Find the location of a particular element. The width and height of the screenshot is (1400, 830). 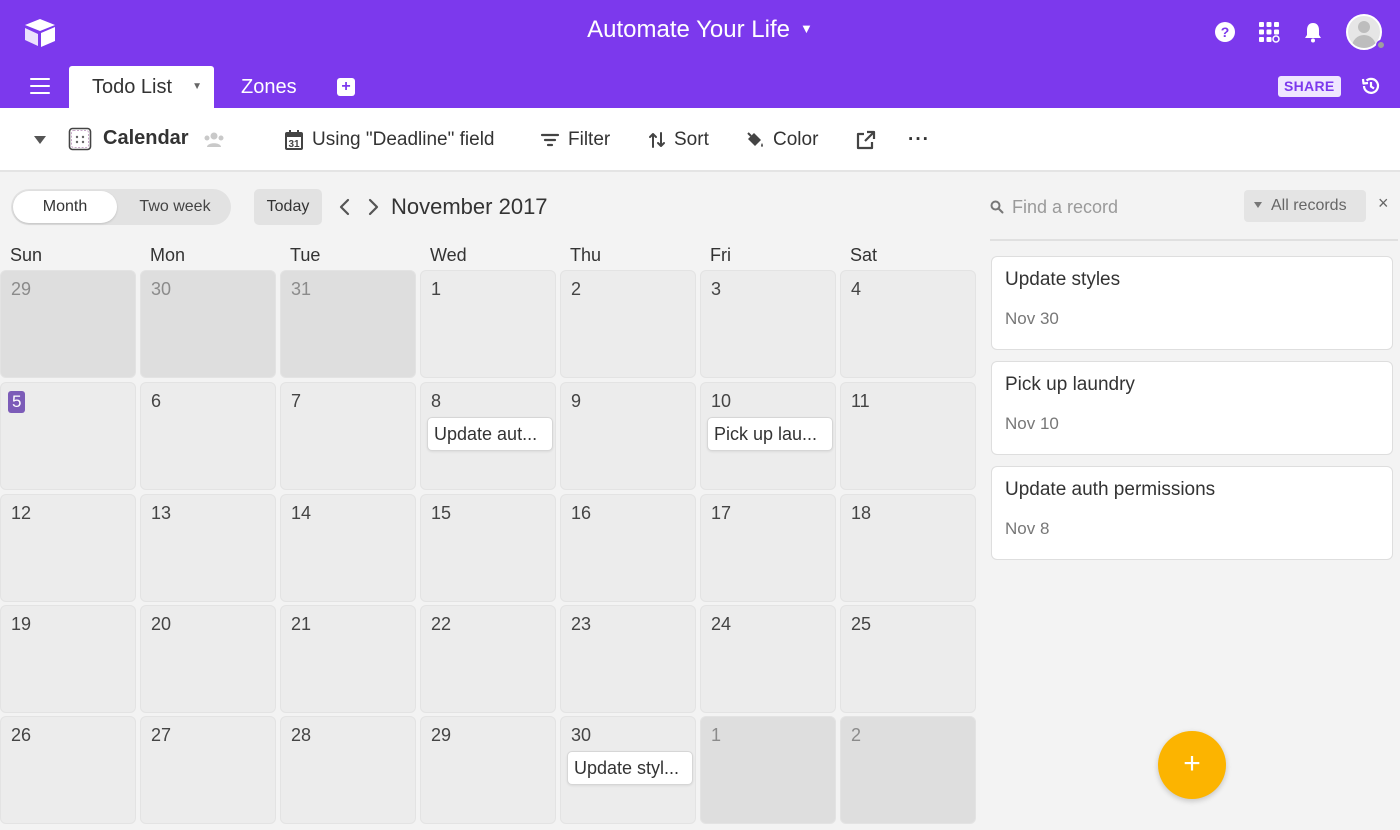

color-label: Color is located at coordinates (796, 139).